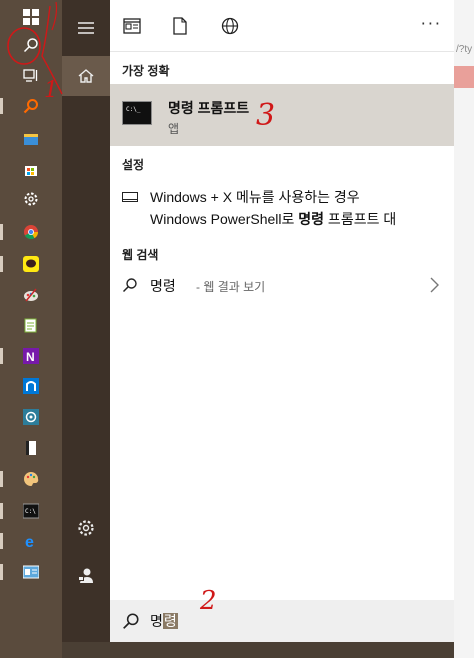 Image resolution: width=474 pixels, height=658 pixels. I want to click on taskbar-app-onenote: N, so click(31, 356).